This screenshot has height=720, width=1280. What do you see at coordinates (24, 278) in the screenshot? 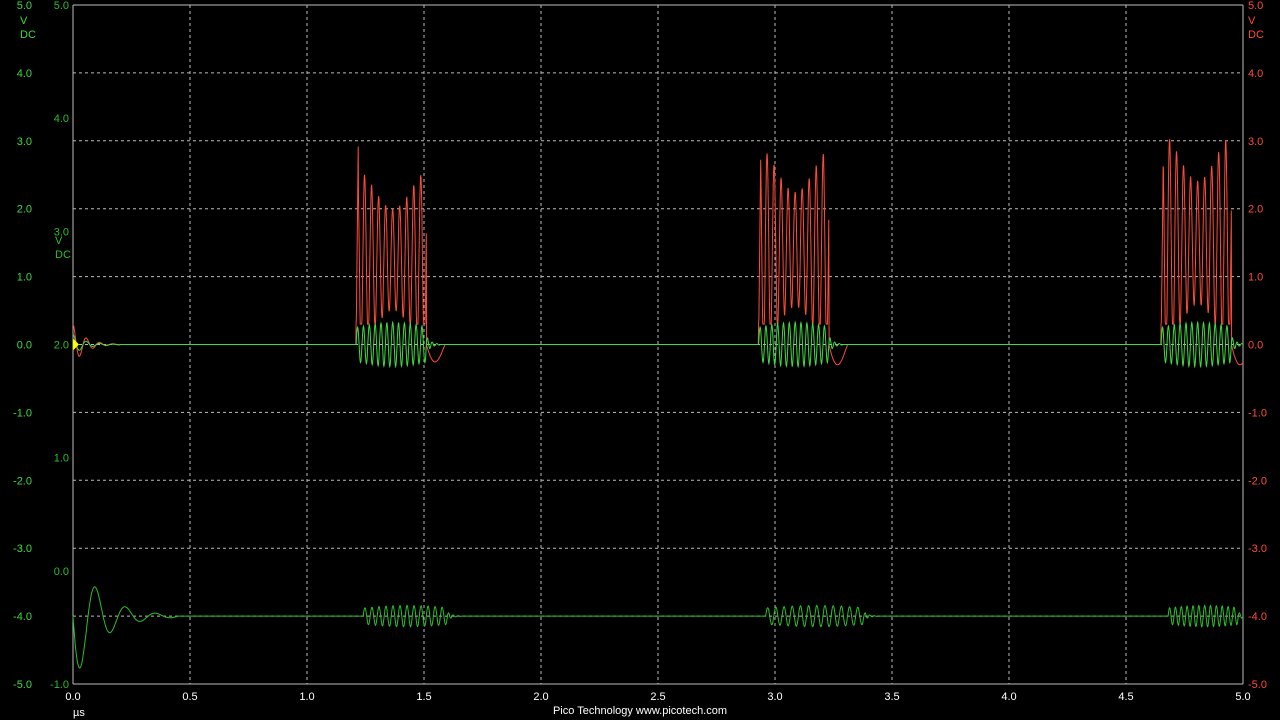
I see `y-tick-label-left: 1.0` at bounding box center [24, 278].